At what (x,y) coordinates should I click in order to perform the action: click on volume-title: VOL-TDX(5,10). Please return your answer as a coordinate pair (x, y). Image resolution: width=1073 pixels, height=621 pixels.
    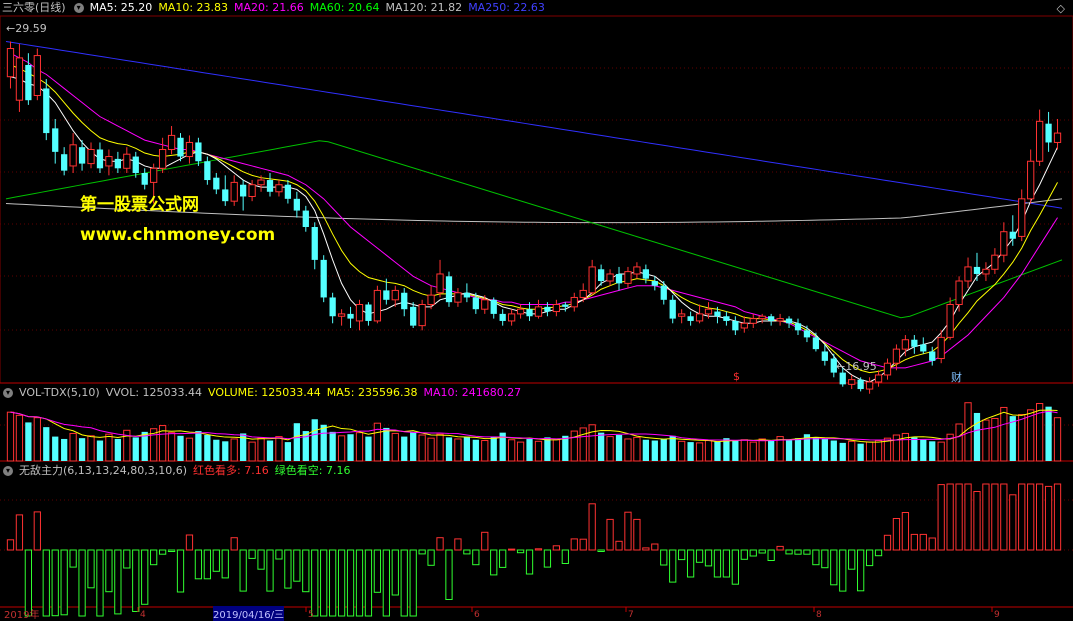
    Looking at the image, I should click on (59, 392).